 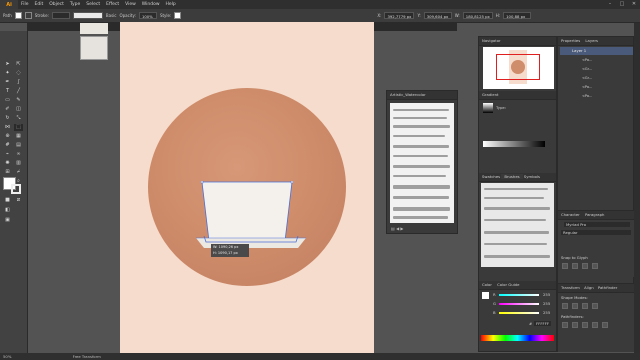 What do you see at coordinates (18, 145) in the screenshot?
I see `gradient-tool-icon: ▤` at bounding box center [18, 145].